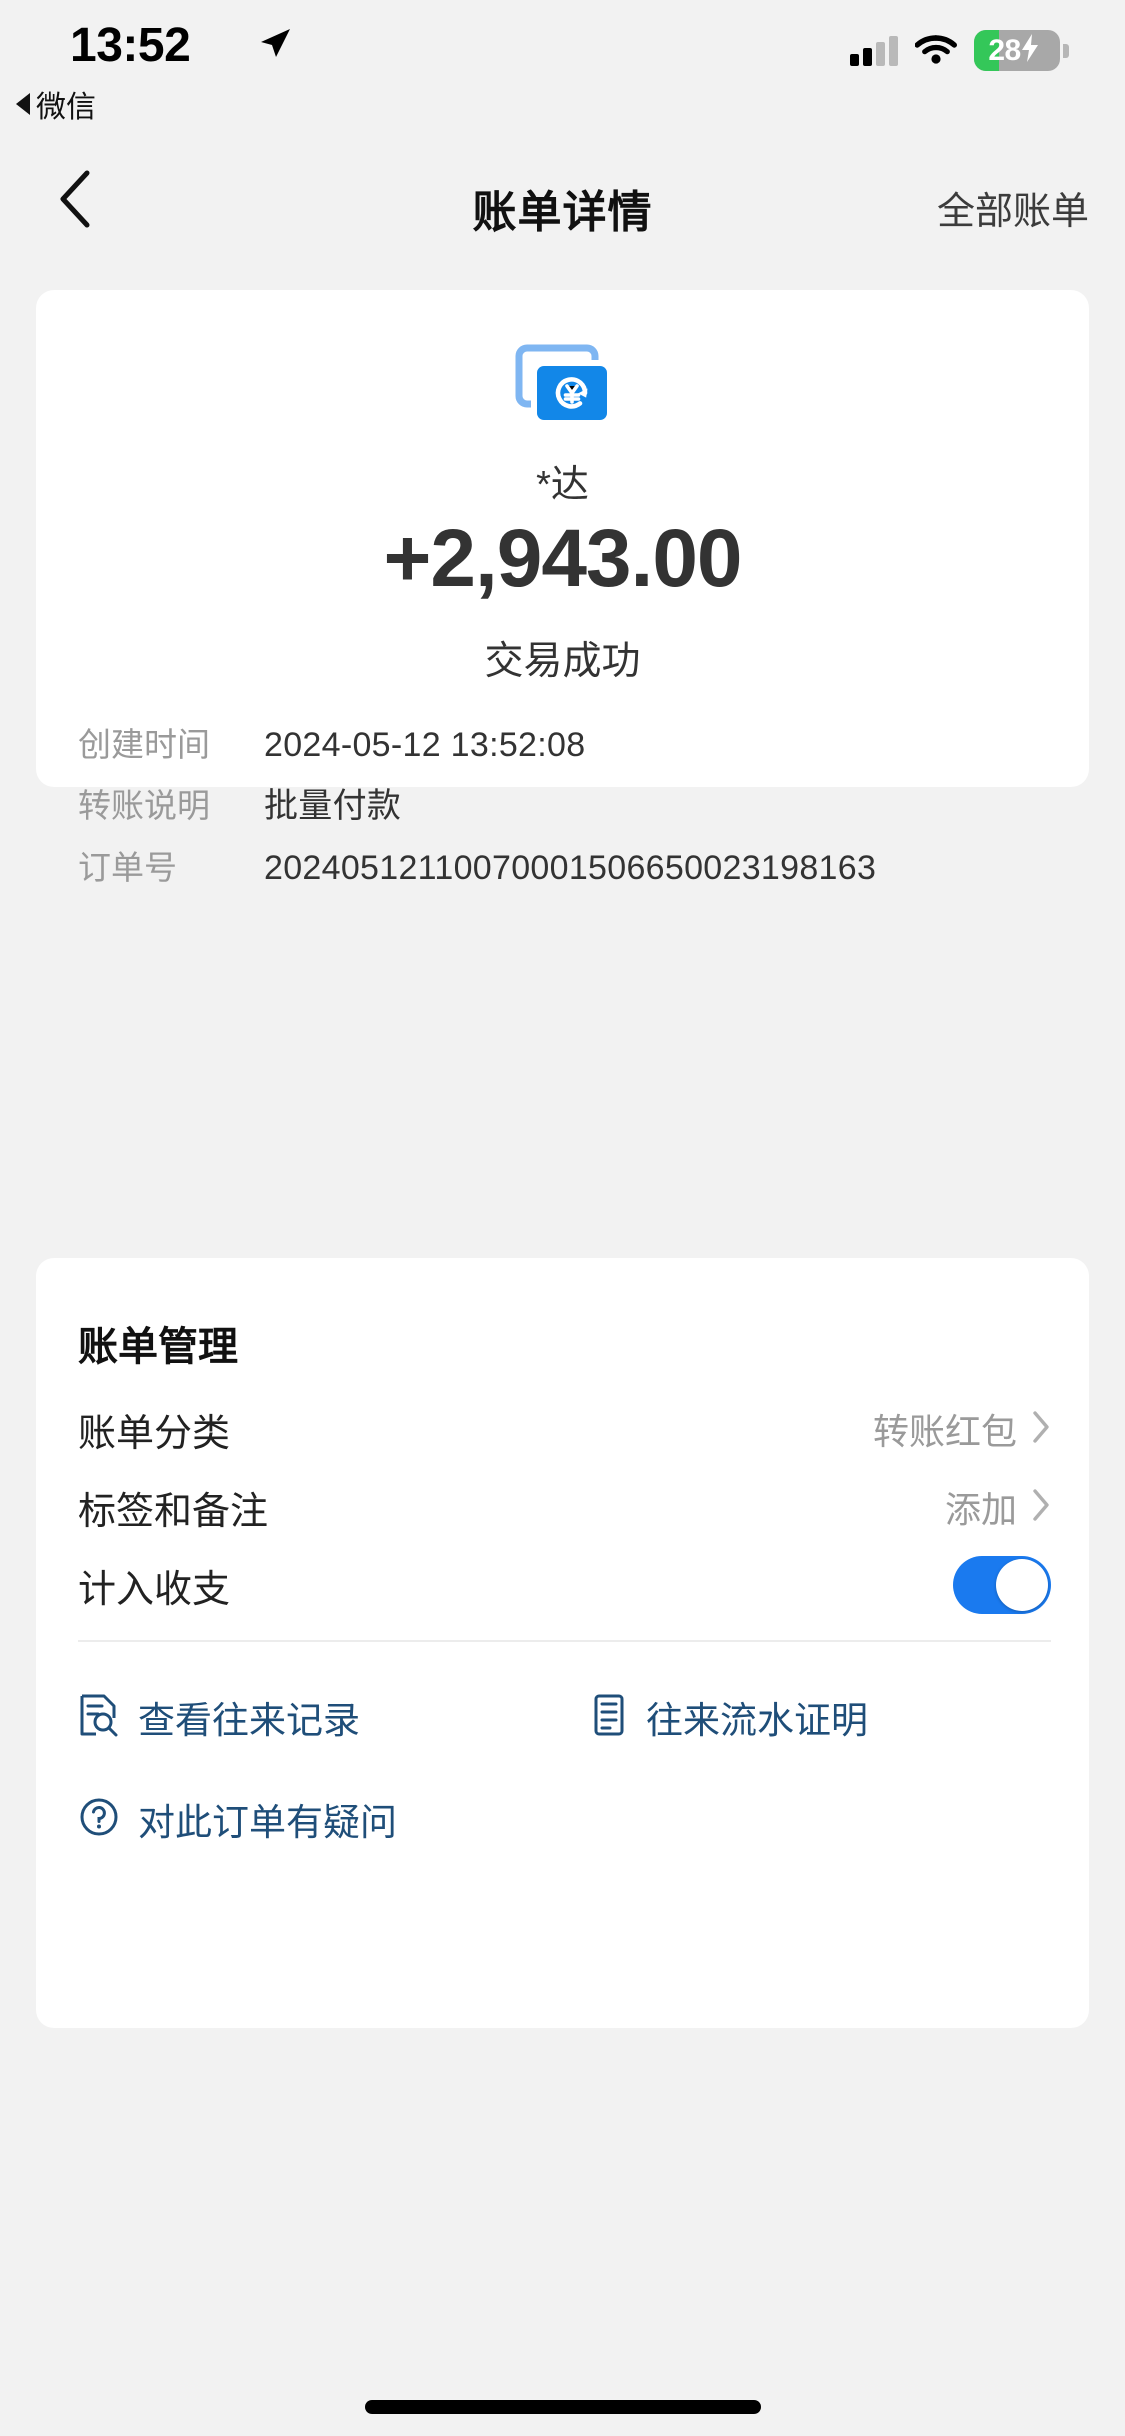 The height and width of the screenshot is (2436, 1125). What do you see at coordinates (66, 107) in the screenshot?
I see `back-to-app-label: 微信` at bounding box center [66, 107].